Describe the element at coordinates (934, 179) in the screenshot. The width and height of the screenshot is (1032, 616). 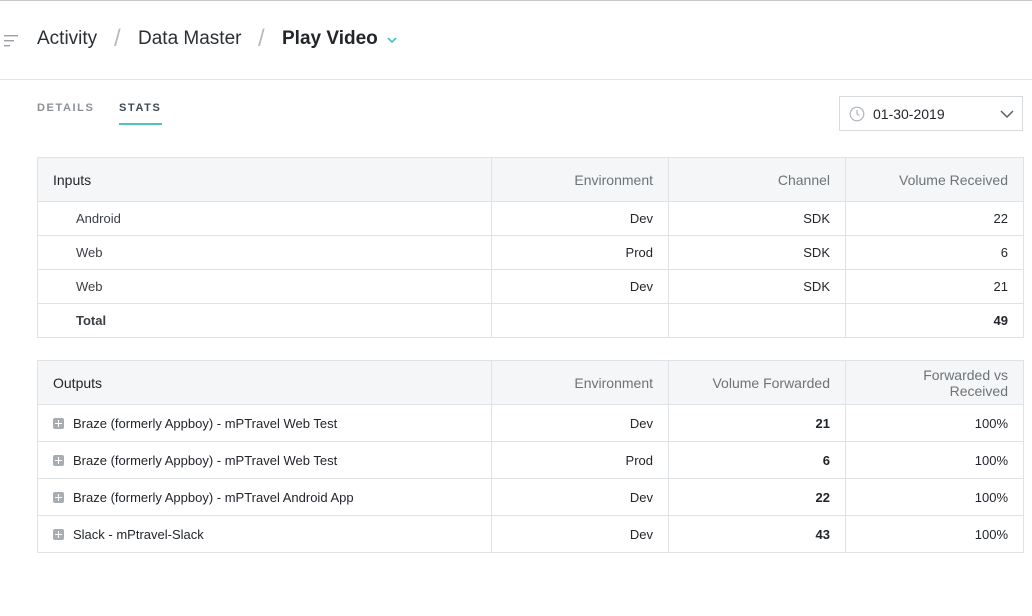
I see `column-header: Volume Received` at that location.